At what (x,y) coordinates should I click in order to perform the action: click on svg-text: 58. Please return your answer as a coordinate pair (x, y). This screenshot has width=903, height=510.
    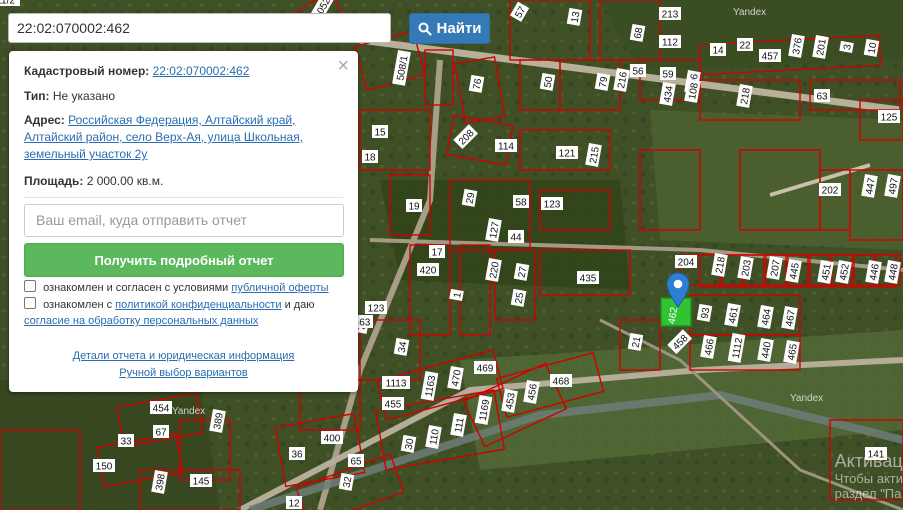
    Looking at the image, I should click on (521, 203).